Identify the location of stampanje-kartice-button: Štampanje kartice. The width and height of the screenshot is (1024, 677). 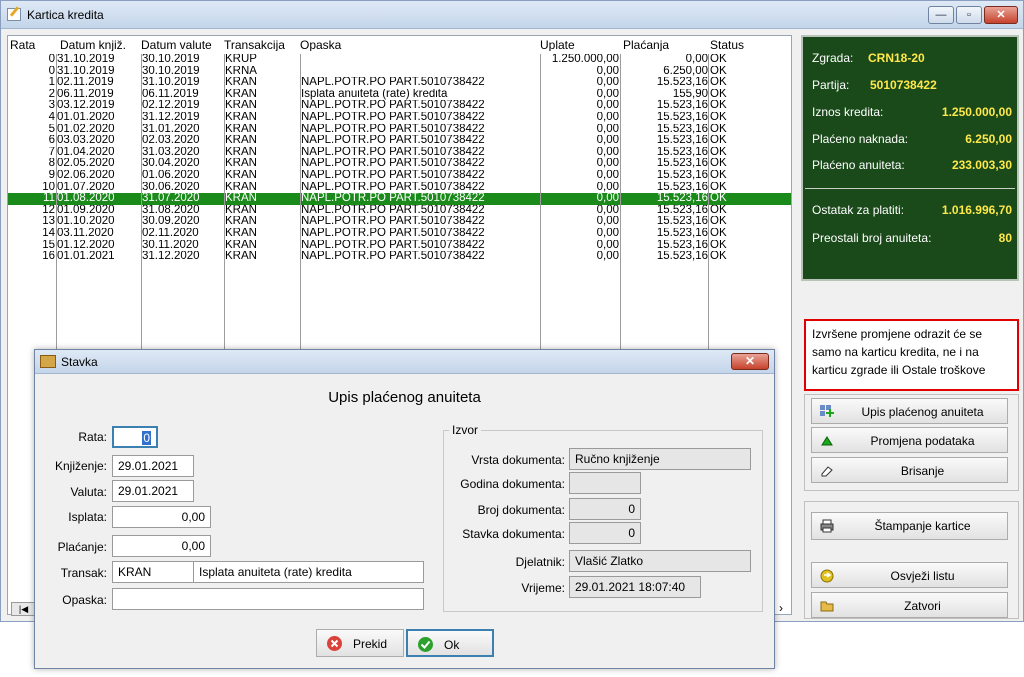
(909, 526).